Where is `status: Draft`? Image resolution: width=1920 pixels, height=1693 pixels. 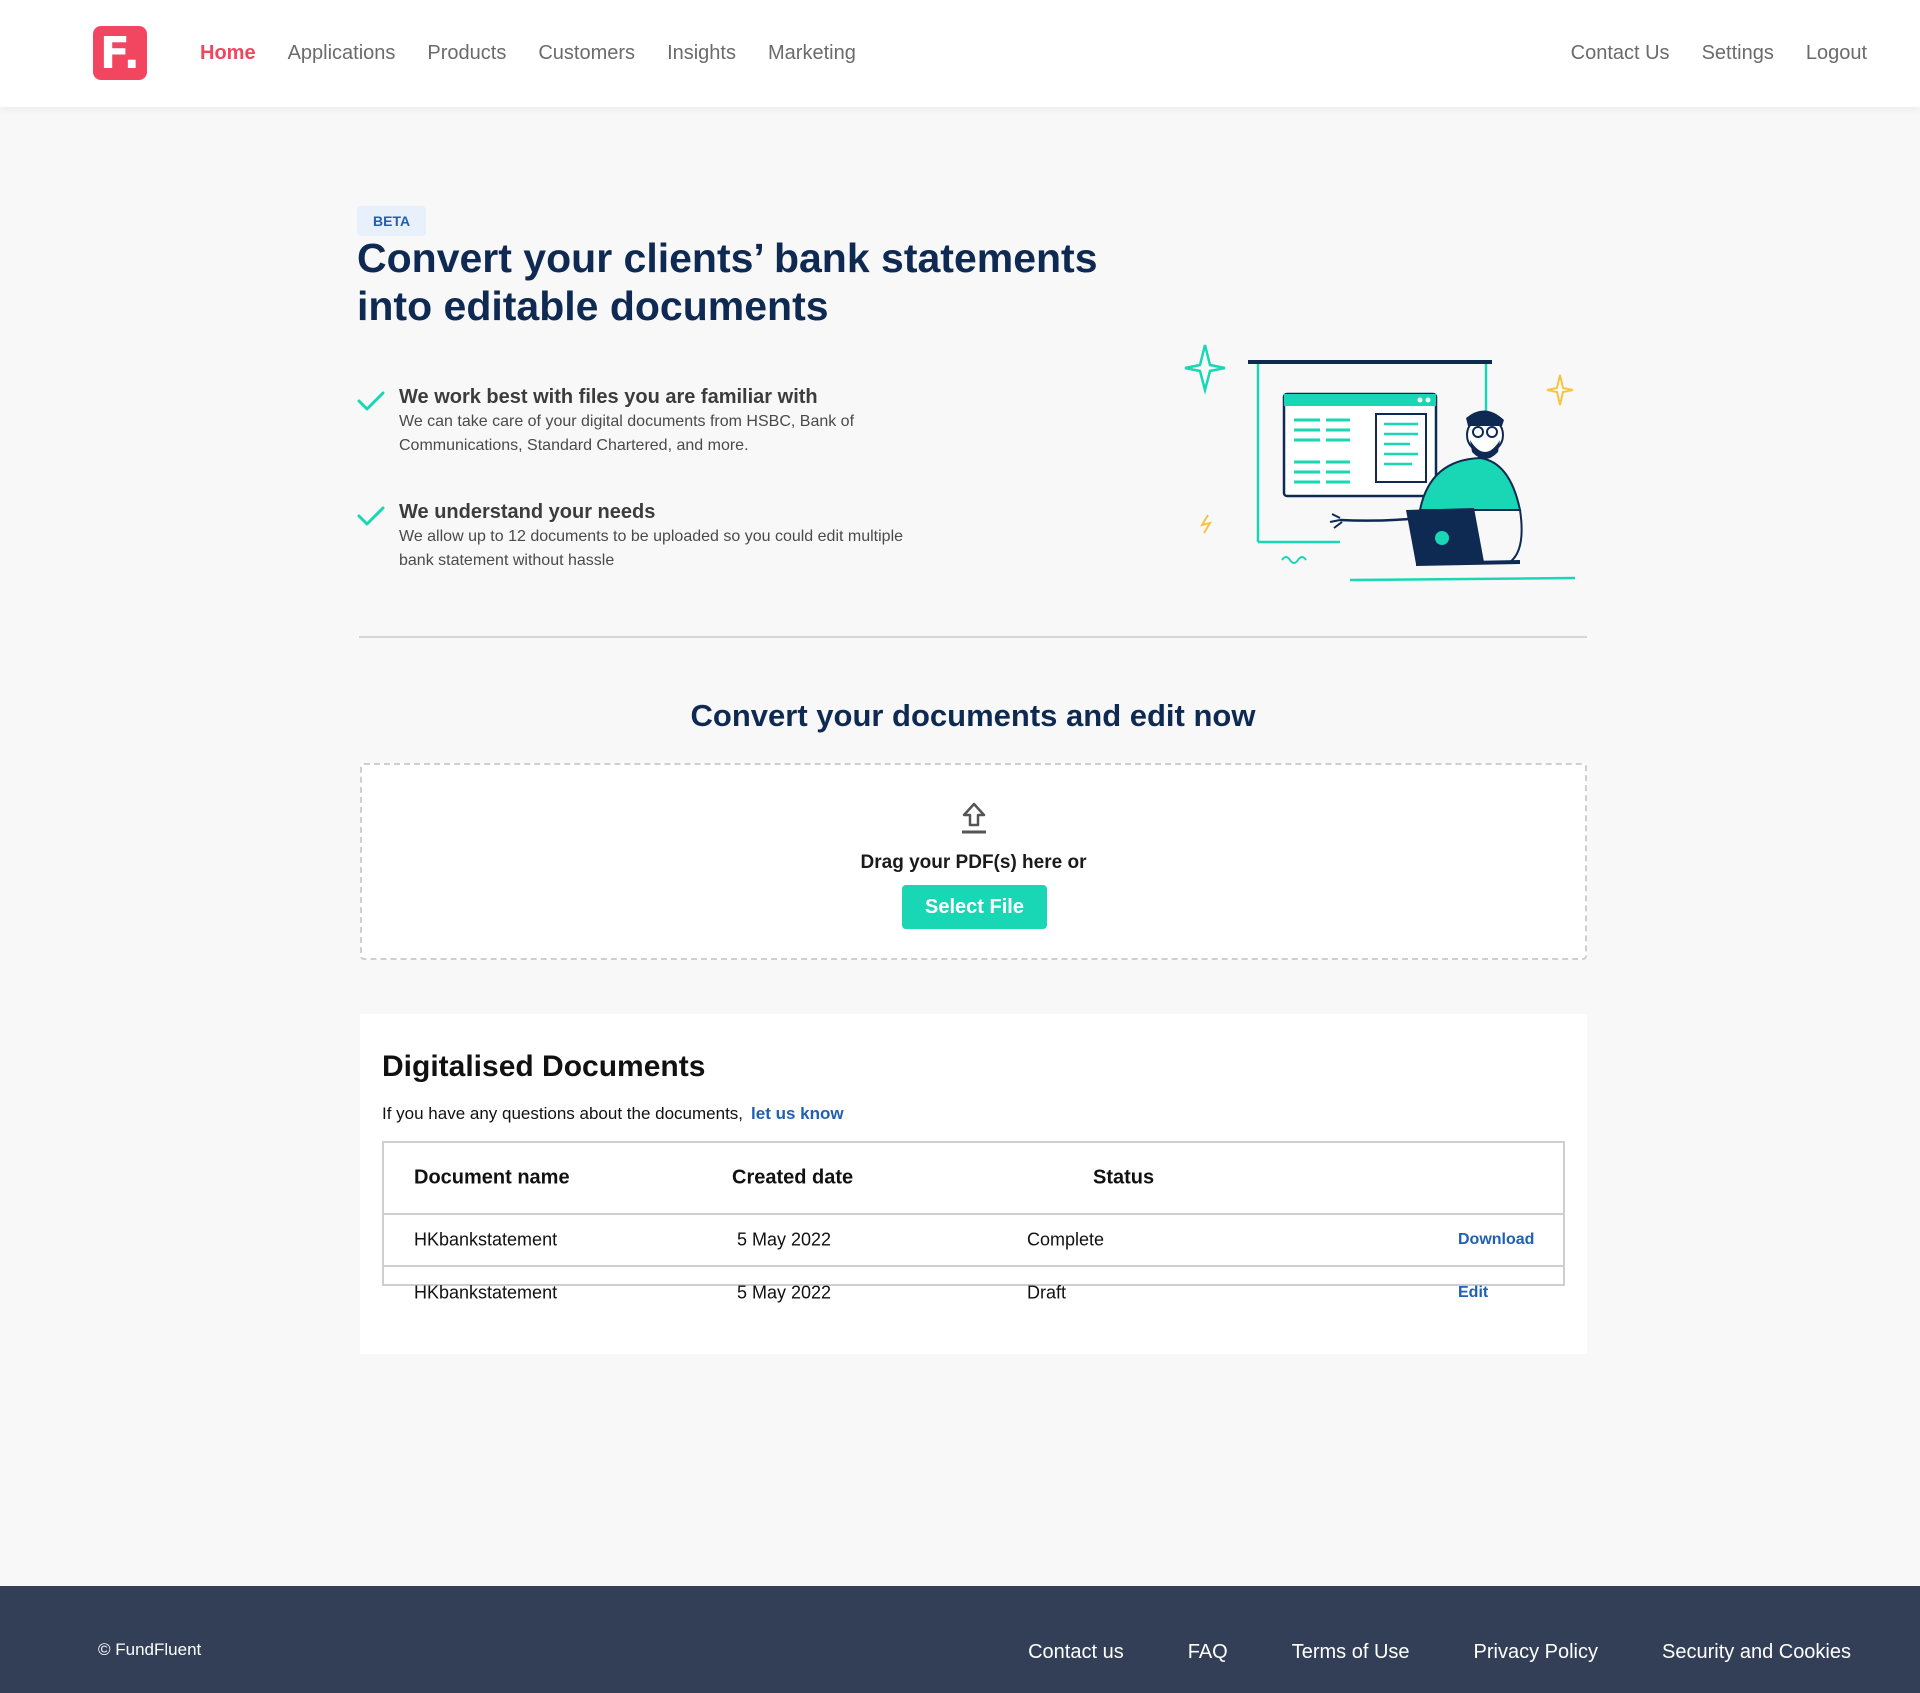 status: Draft is located at coordinates (1047, 1292).